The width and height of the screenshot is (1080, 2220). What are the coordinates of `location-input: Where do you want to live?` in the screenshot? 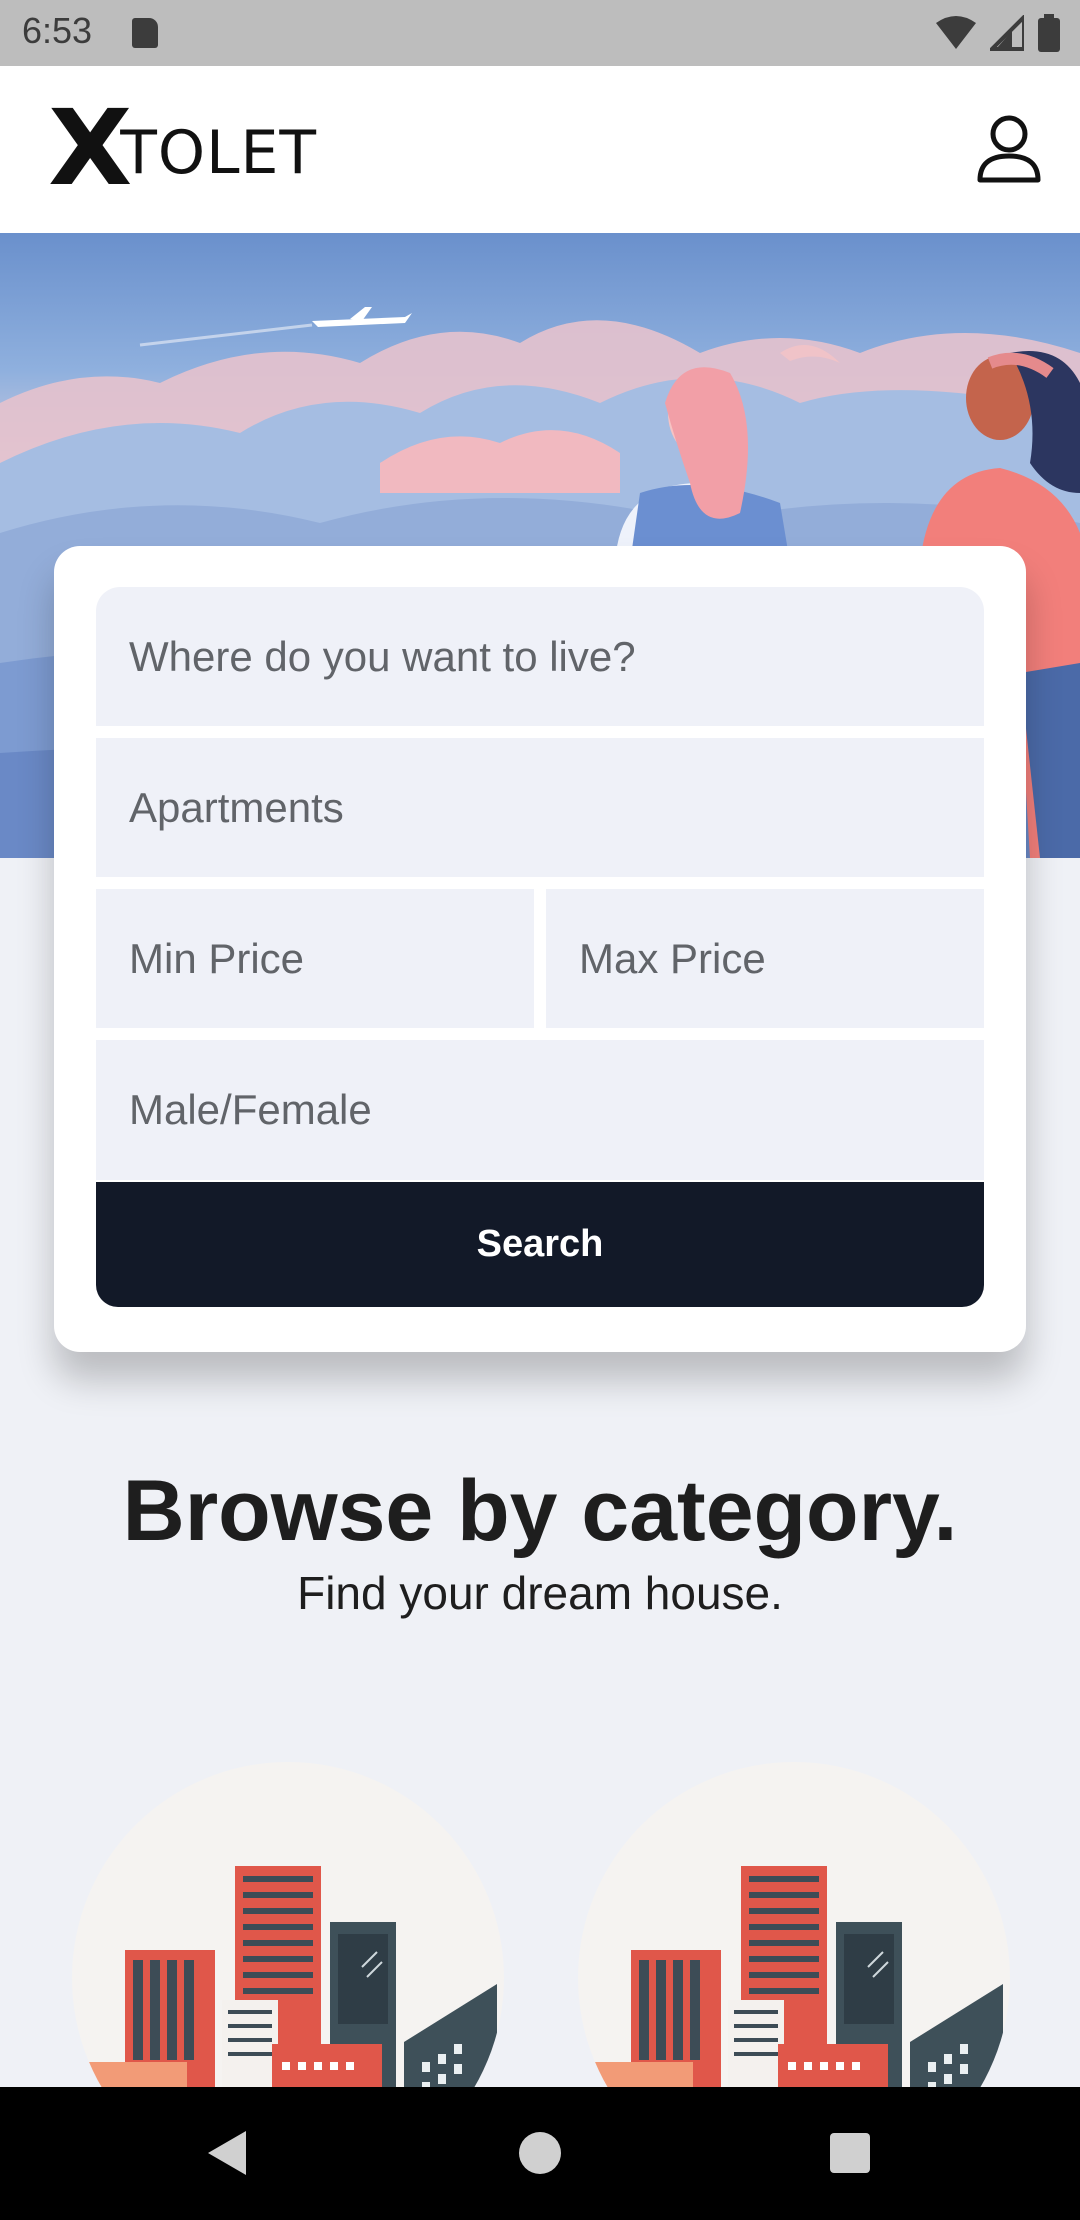 It's located at (540, 656).